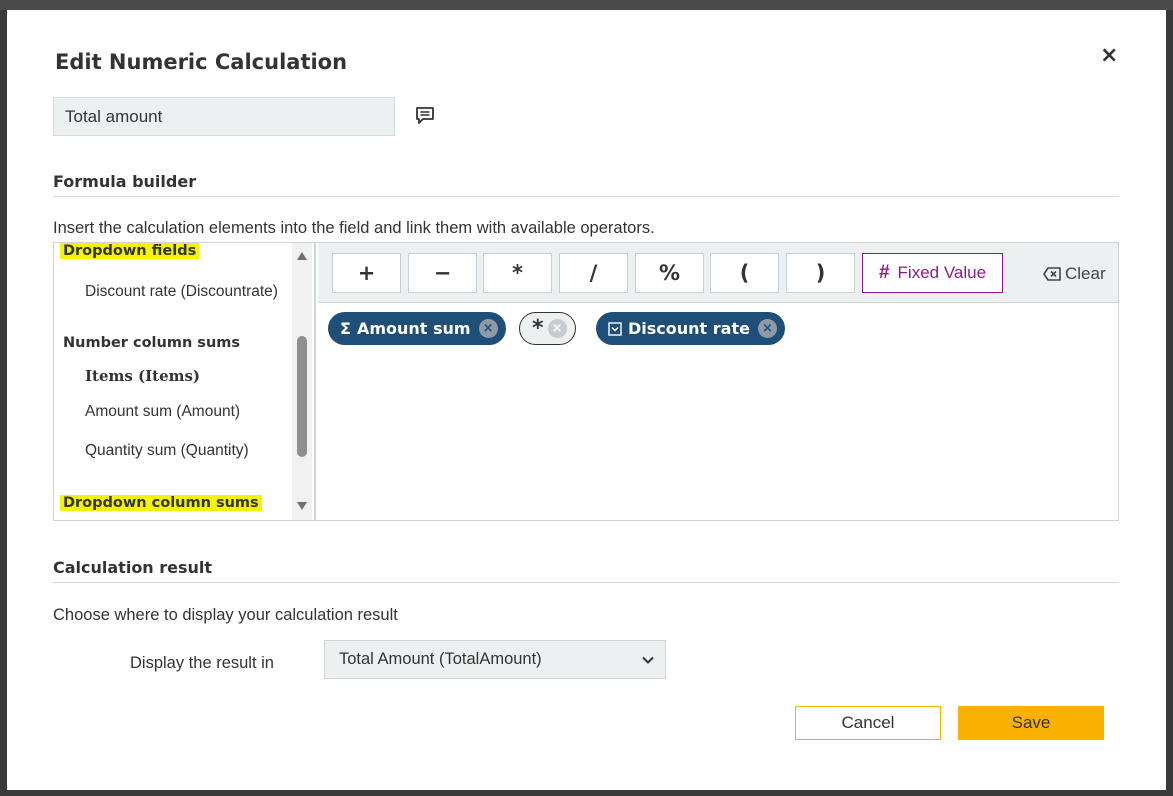 The image size is (1173, 796). What do you see at coordinates (517, 273) in the screenshot?
I see `operator-multiply-button: *` at bounding box center [517, 273].